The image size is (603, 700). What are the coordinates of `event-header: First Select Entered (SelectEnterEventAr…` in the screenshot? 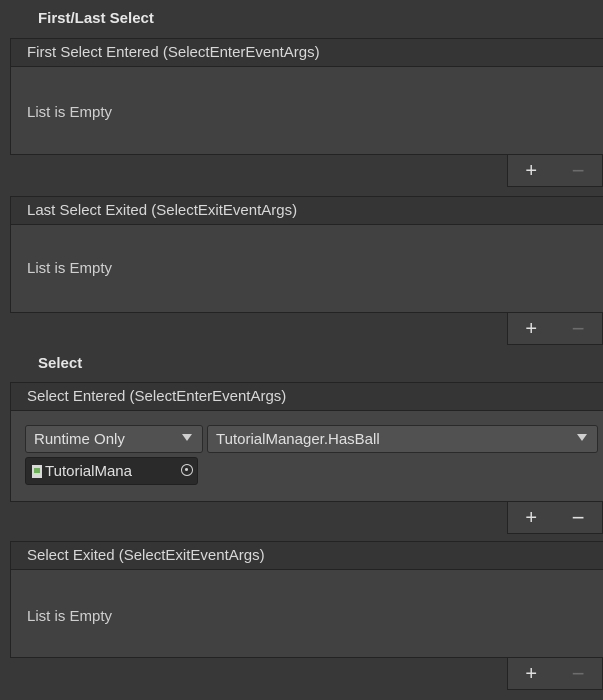 It's located at (306, 52).